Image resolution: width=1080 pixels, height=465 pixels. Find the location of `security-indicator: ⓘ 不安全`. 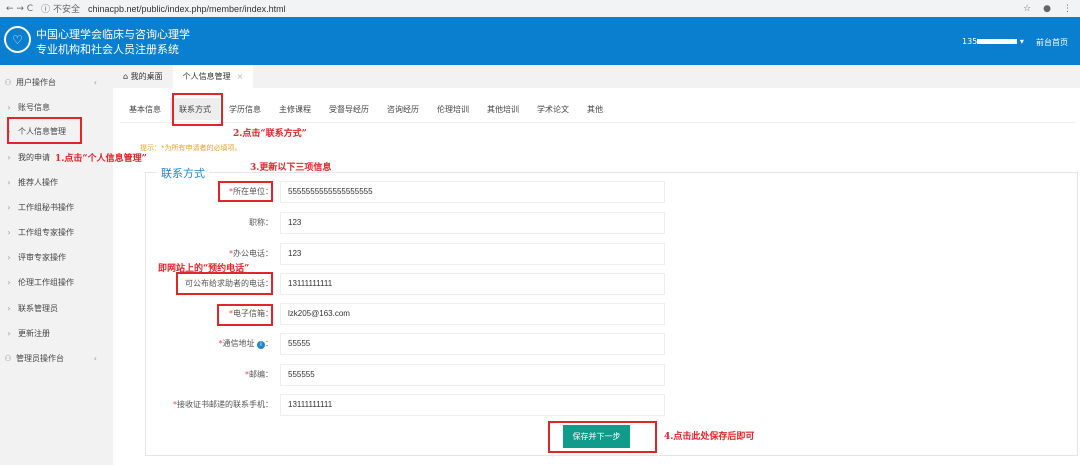

security-indicator: ⓘ 不安全 is located at coordinates (60, 8).